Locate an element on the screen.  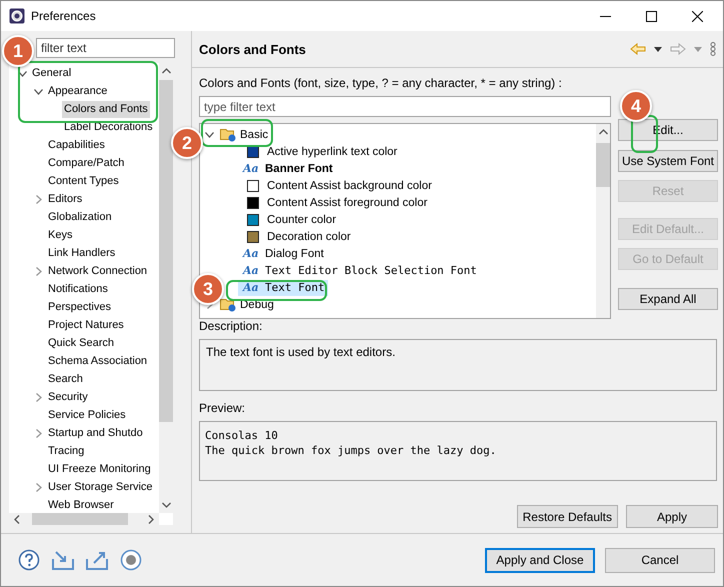
horizontal-scrollbar is located at coordinates (84, 519).